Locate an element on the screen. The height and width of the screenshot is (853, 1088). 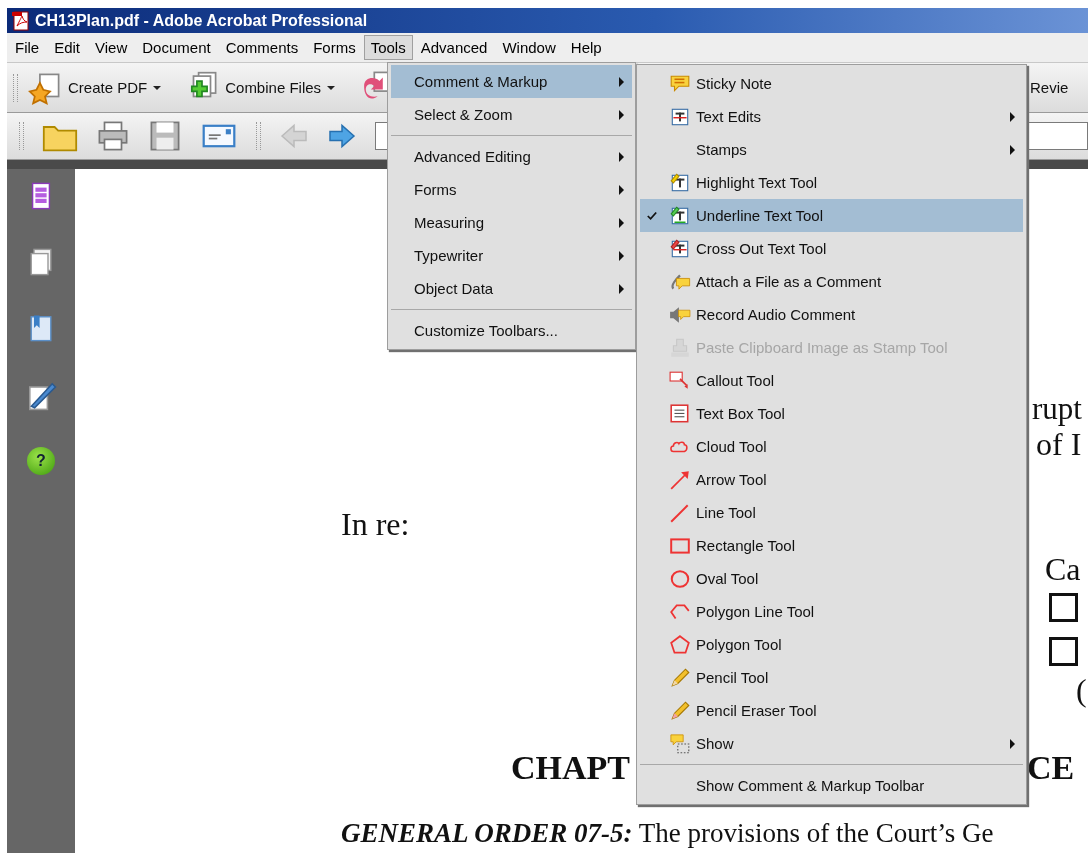
cross-out-icon is located at coordinates (680, 248).